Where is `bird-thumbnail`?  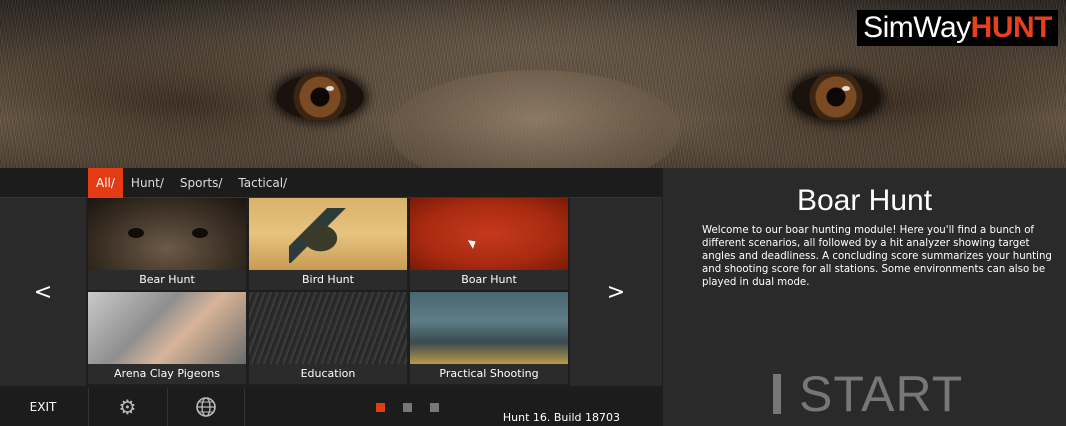
bird-thumbnail is located at coordinates (328, 234).